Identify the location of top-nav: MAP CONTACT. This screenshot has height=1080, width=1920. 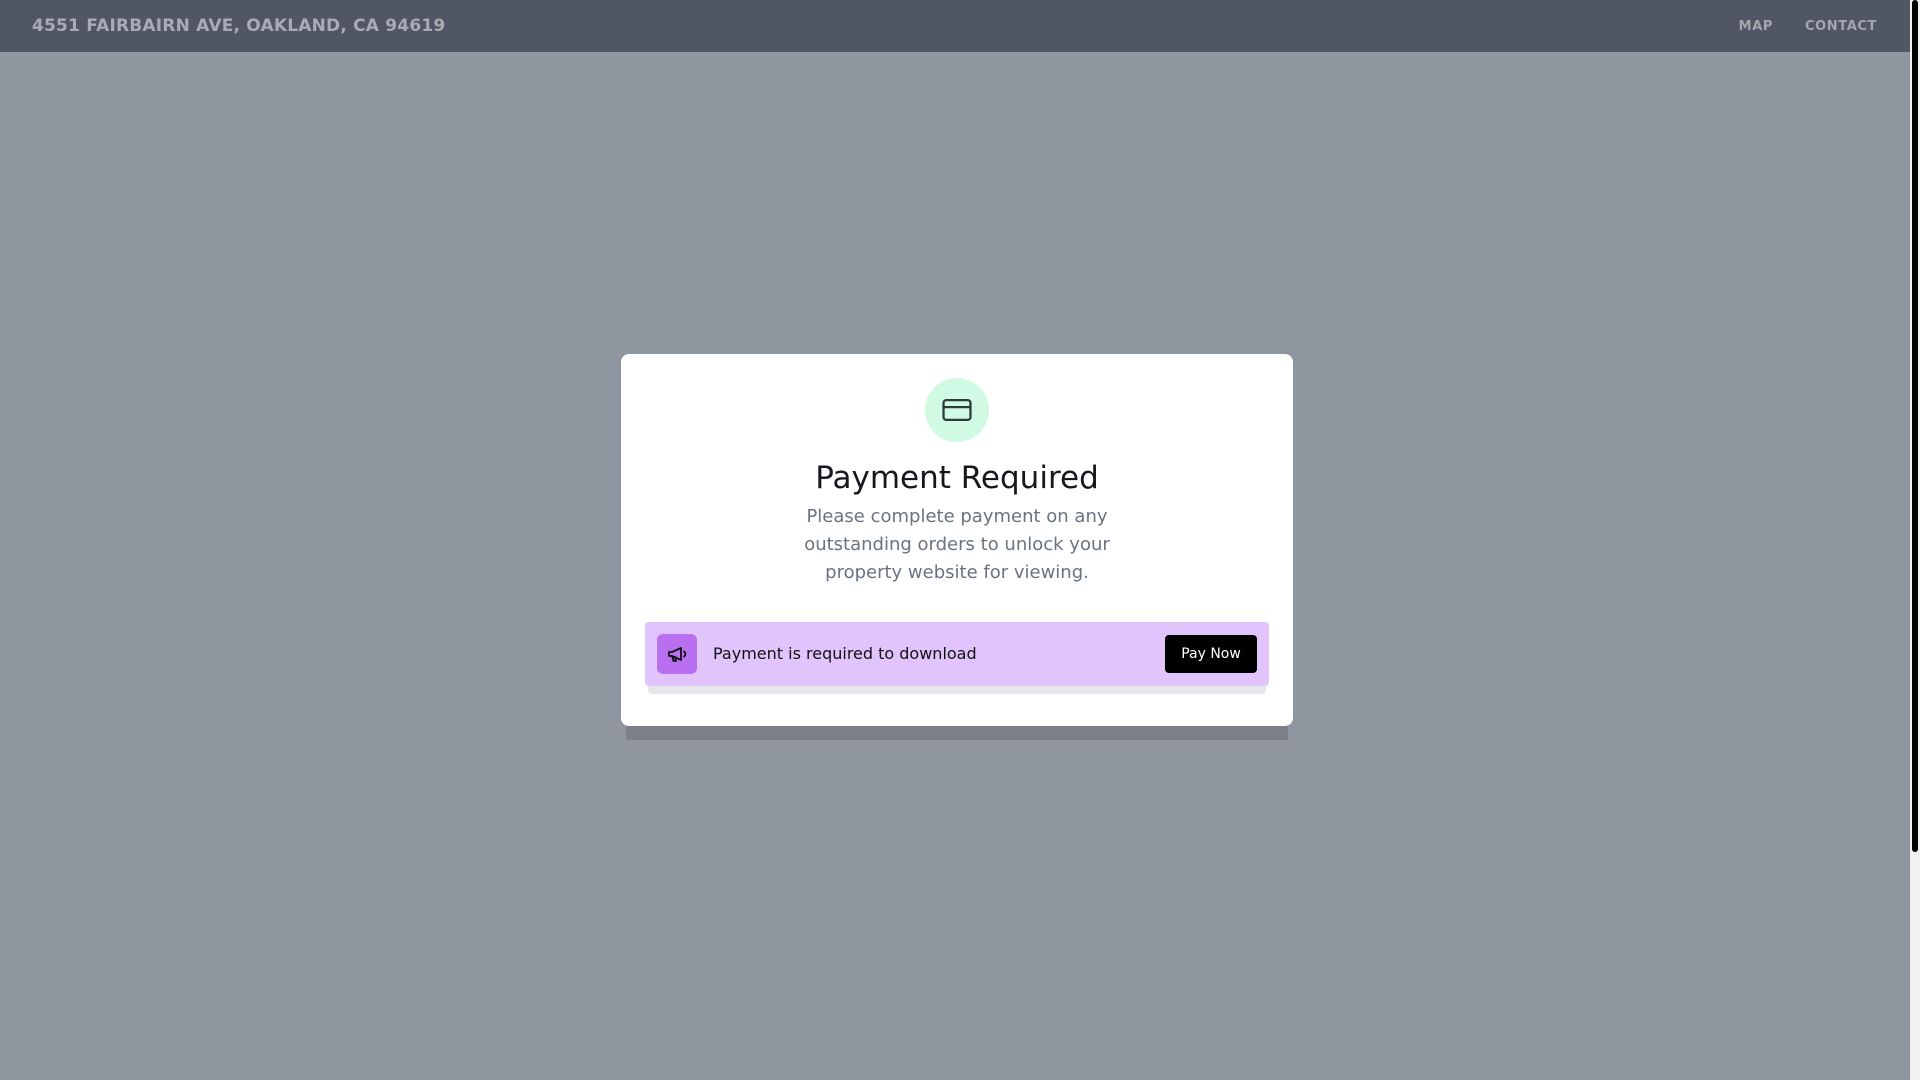
(1808, 26).